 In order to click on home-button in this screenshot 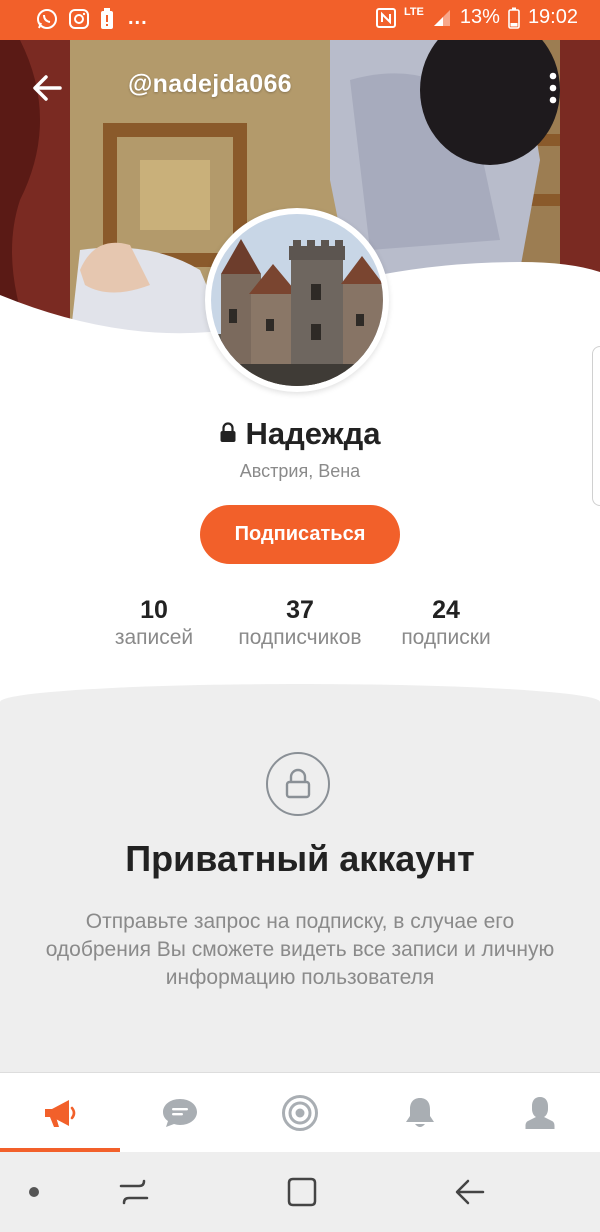, I will do `click(302, 1192)`.